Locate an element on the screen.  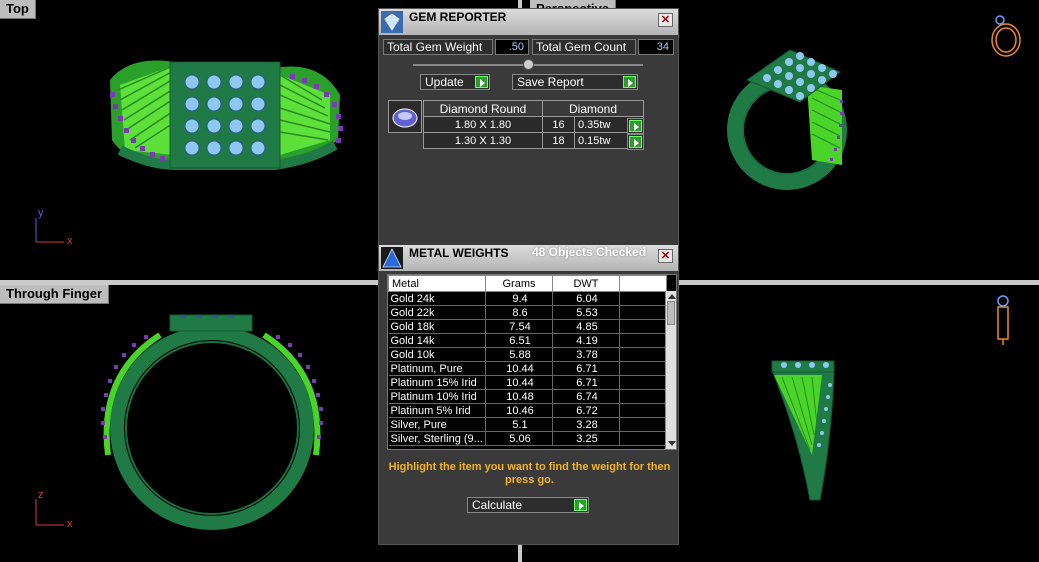
metal-dwt: 3.78 is located at coordinates (586, 354).